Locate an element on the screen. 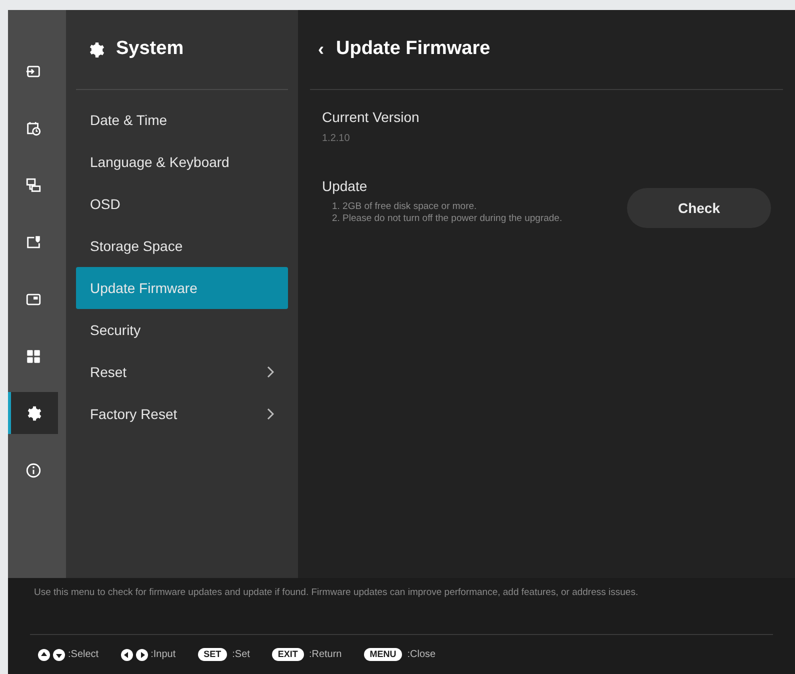 This screenshot has width=795, height=674. back-button: ‹ is located at coordinates (321, 49).